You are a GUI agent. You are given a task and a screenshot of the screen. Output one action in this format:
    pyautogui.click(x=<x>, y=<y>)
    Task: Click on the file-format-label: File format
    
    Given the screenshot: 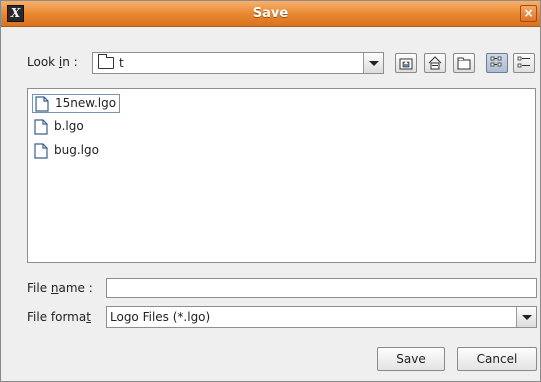 What is the action you would take?
    pyautogui.click(x=59, y=317)
    